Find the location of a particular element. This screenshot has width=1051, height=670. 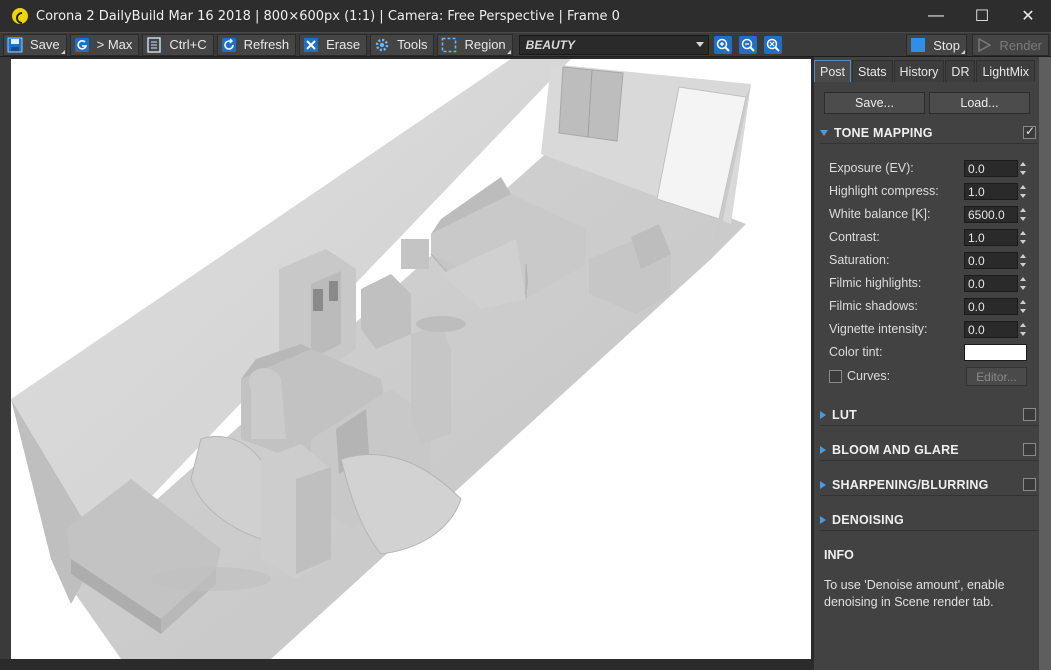

vignette-spinner: 0.0 is located at coordinates (996, 329).